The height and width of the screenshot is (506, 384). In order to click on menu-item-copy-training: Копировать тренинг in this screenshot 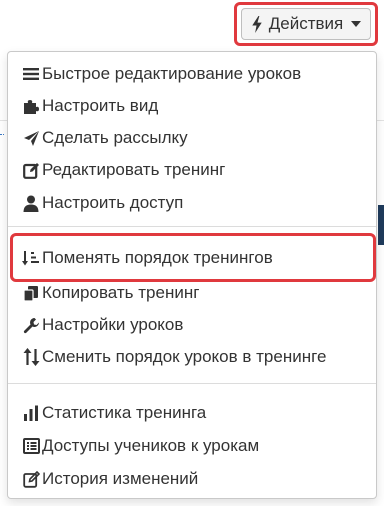, I will do `click(110, 293)`.